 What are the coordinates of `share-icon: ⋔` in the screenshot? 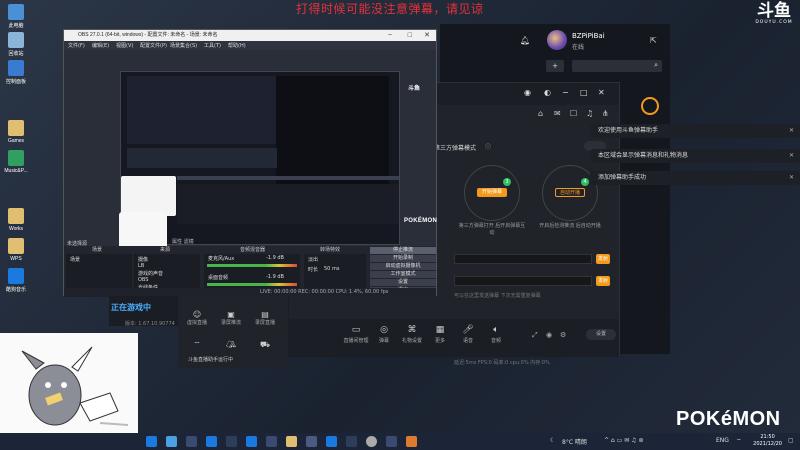 It's located at (605, 113).